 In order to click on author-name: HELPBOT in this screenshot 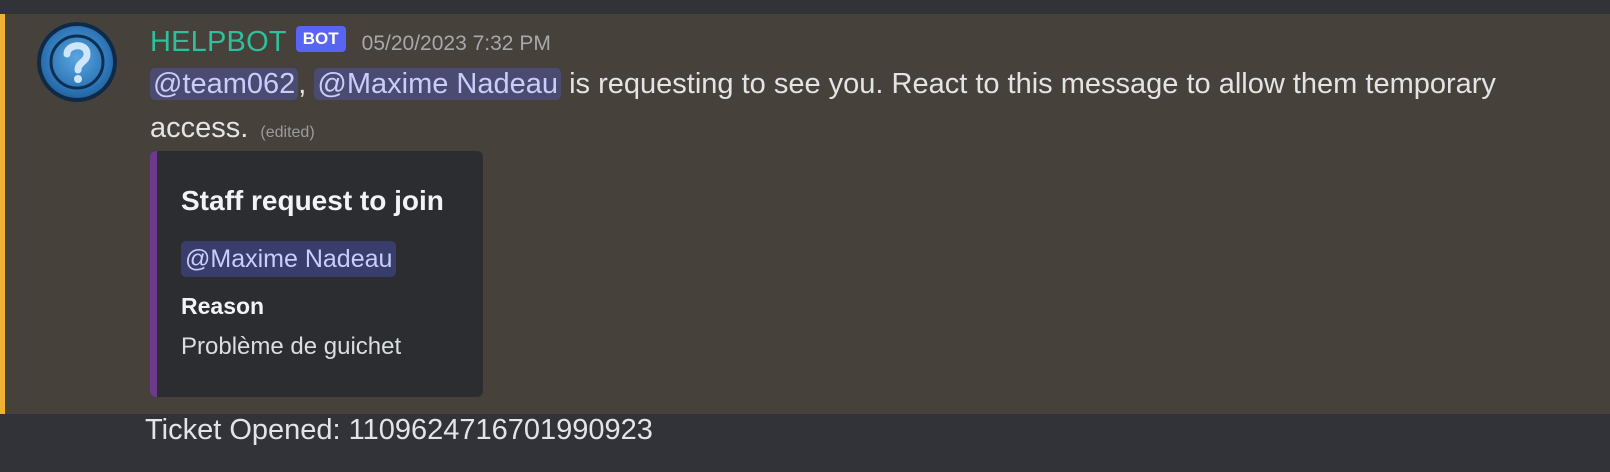, I will do `click(218, 42)`.